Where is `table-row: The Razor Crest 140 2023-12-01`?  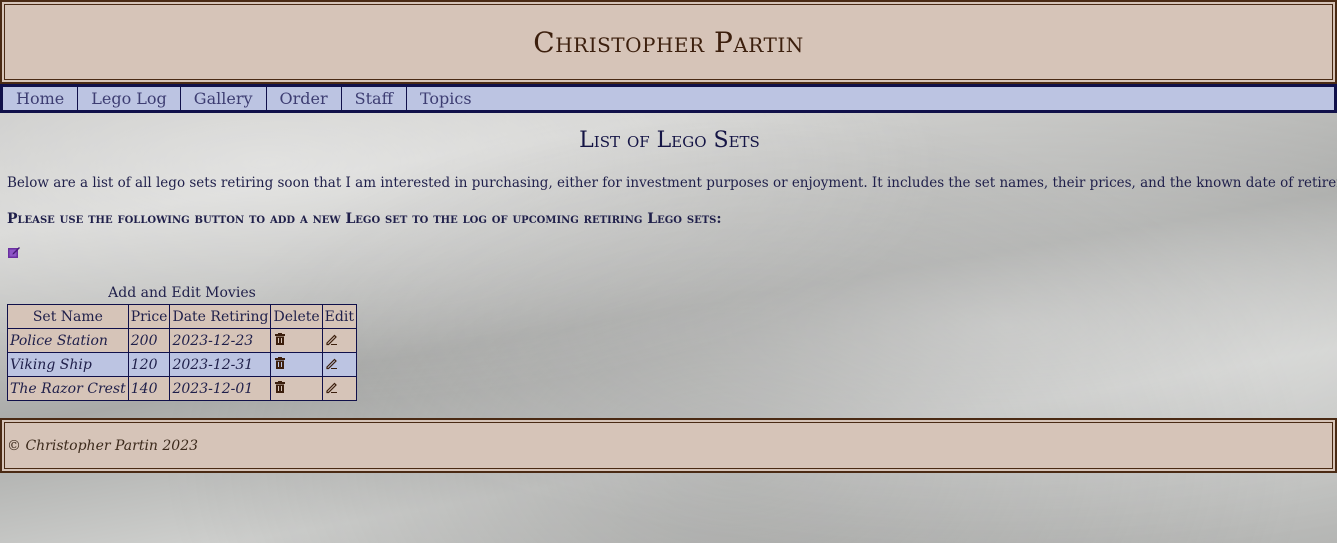 table-row: The Razor Crest 140 2023-12-01 is located at coordinates (182, 388).